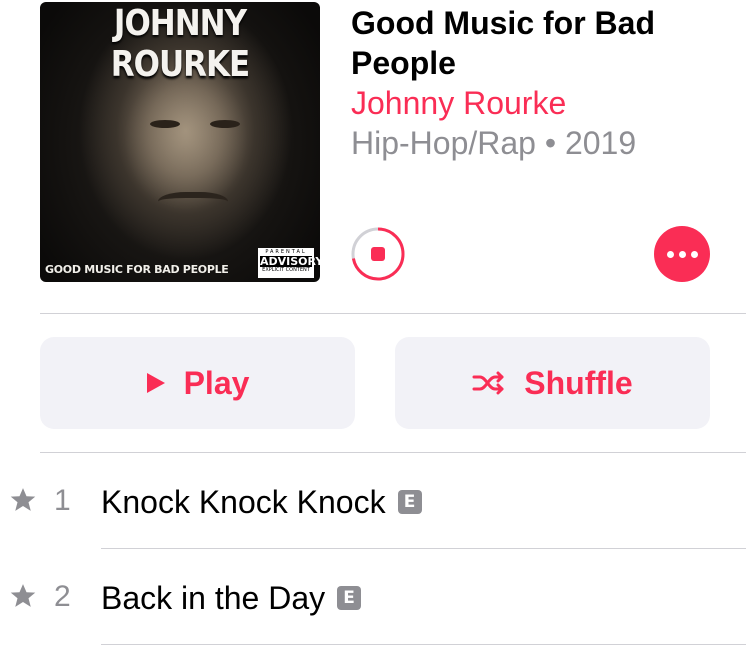  Describe the element at coordinates (286, 270) in the screenshot. I see `advisory-line: EXPLICIT CONTENT` at that location.